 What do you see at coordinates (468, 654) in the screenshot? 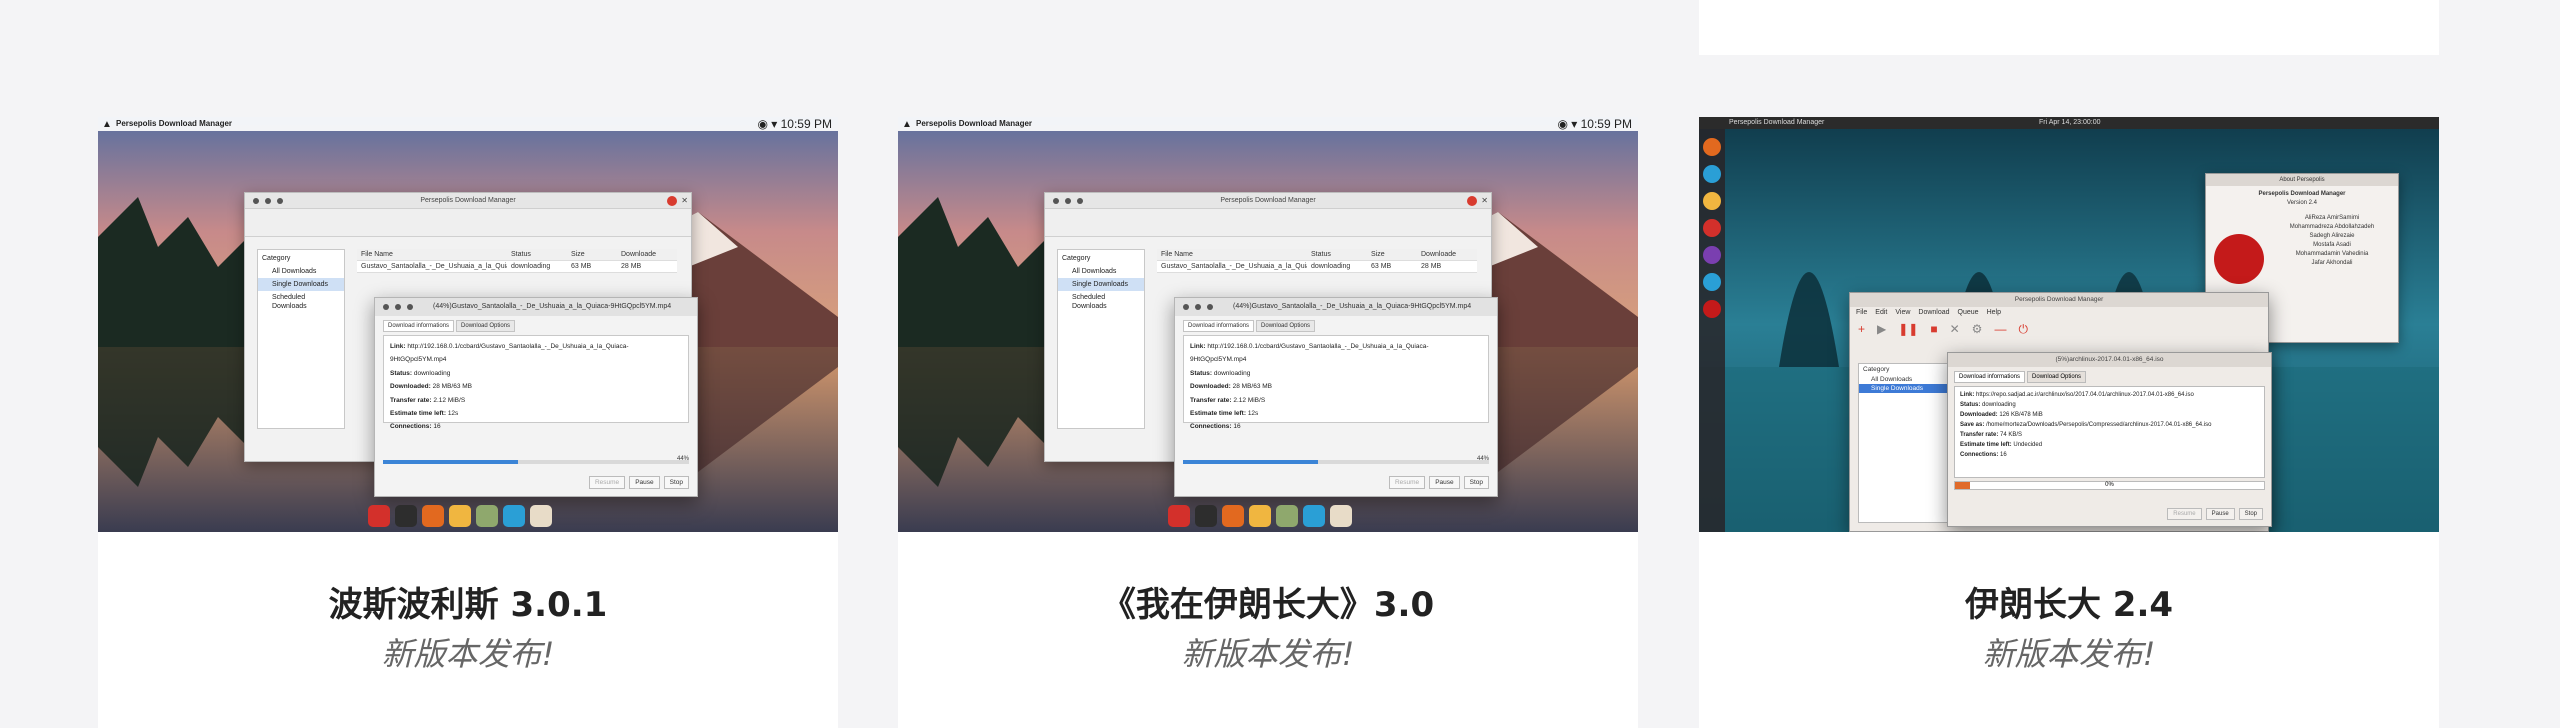
I see `card-subtitle: 新版本发布!` at bounding box center [468, 654].